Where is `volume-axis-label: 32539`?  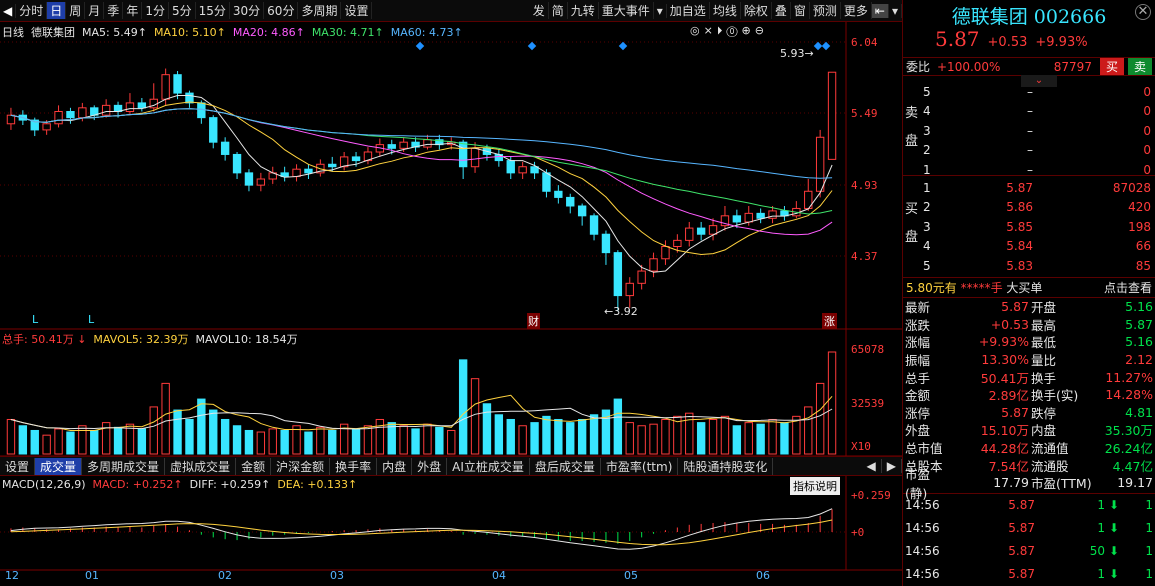 volume-axis-label: 32539 is located at coordinates (868, 403).